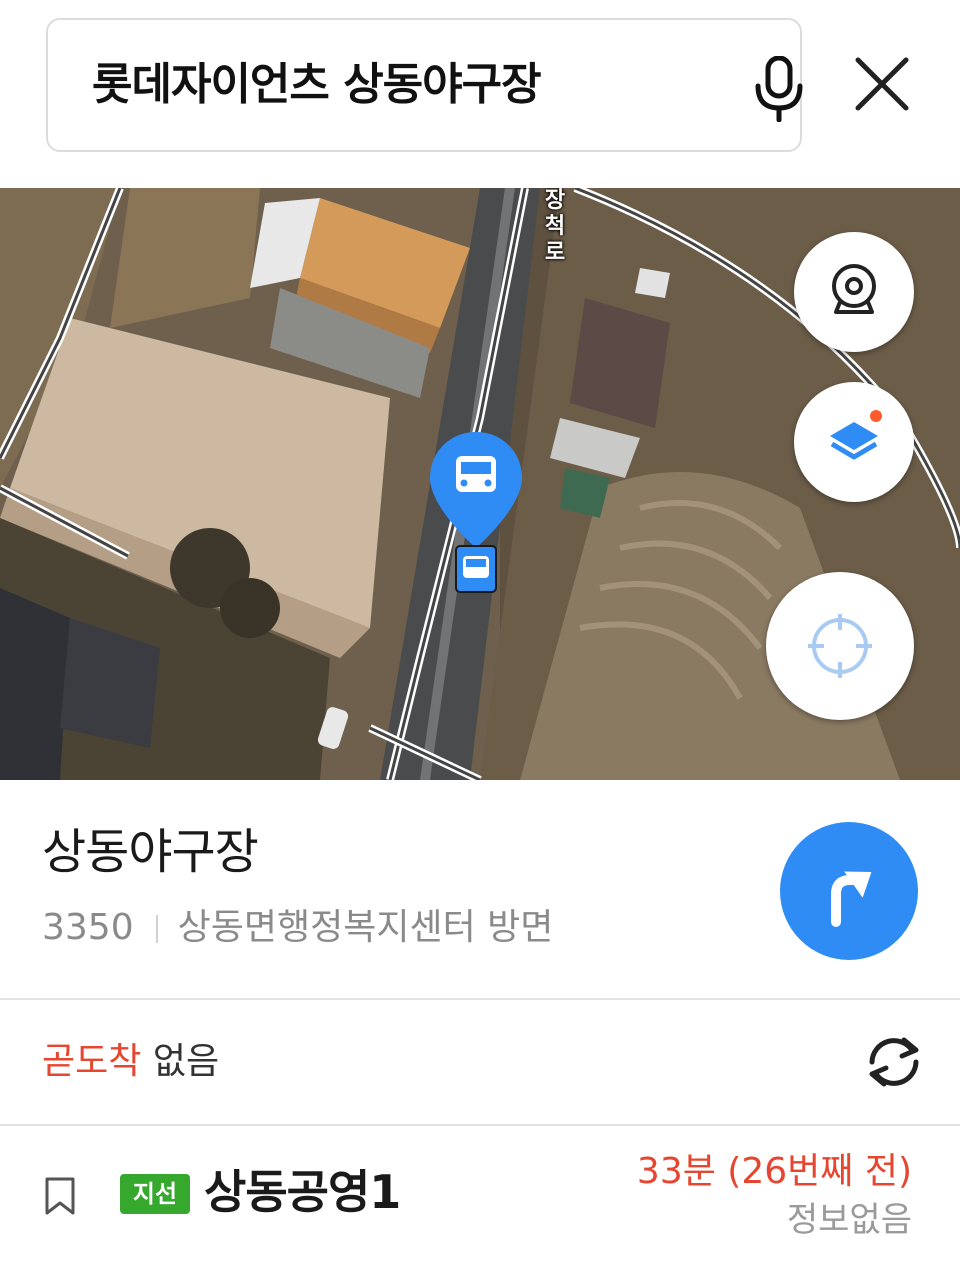  I want to click on bus-list-item: 지선 상동공영1 33분 (26번째 전) 정보없음, so click(480, 1207).